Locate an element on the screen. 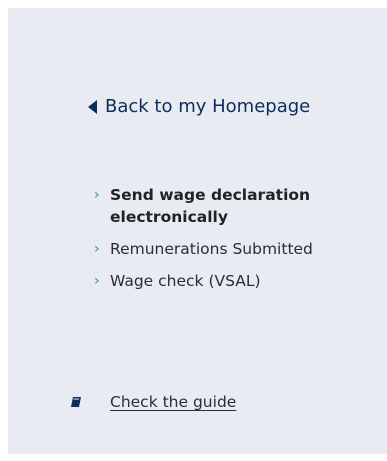 This screenshot has width=387, height=461. check-guide-link: Check the guide is located at coordinates (153, 402).